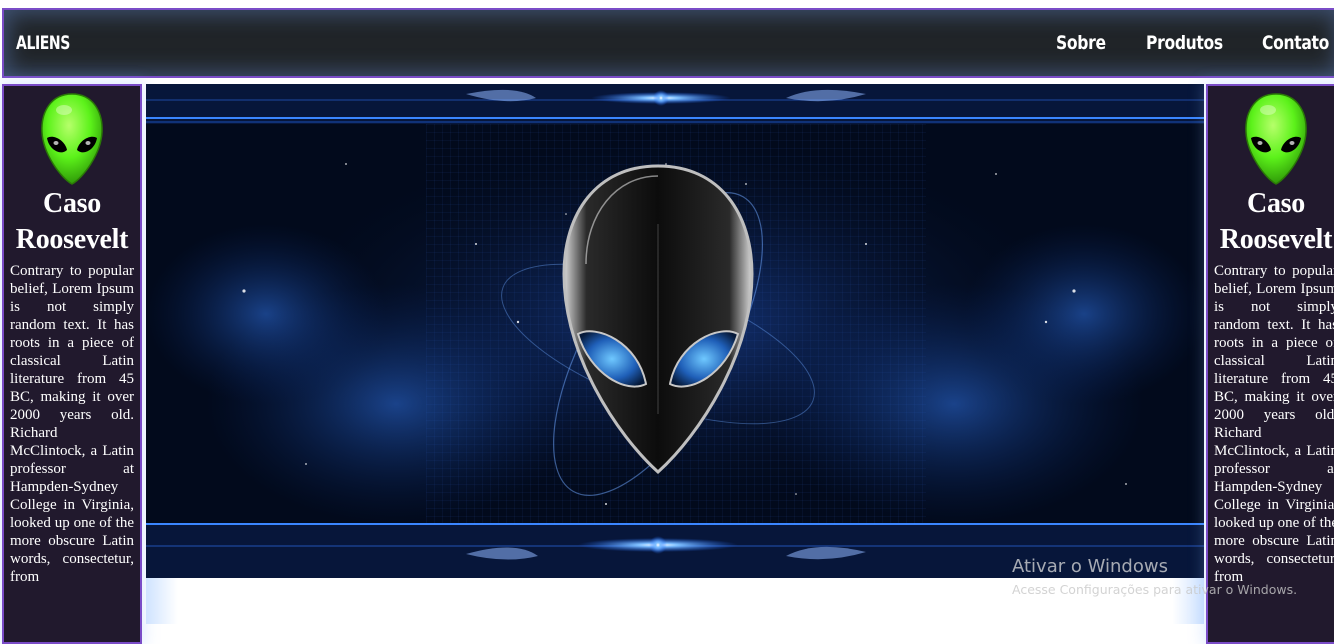  What do you see at coordinates (43, 43) in the screenshot?
I see `brand-logo: ALIENS` at bounding box center [43, 43].